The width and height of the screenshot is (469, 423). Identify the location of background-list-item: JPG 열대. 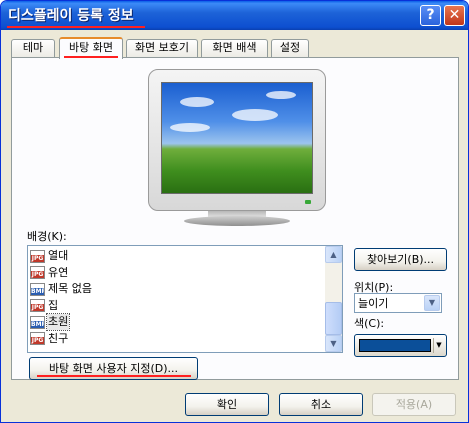
(178, 256).